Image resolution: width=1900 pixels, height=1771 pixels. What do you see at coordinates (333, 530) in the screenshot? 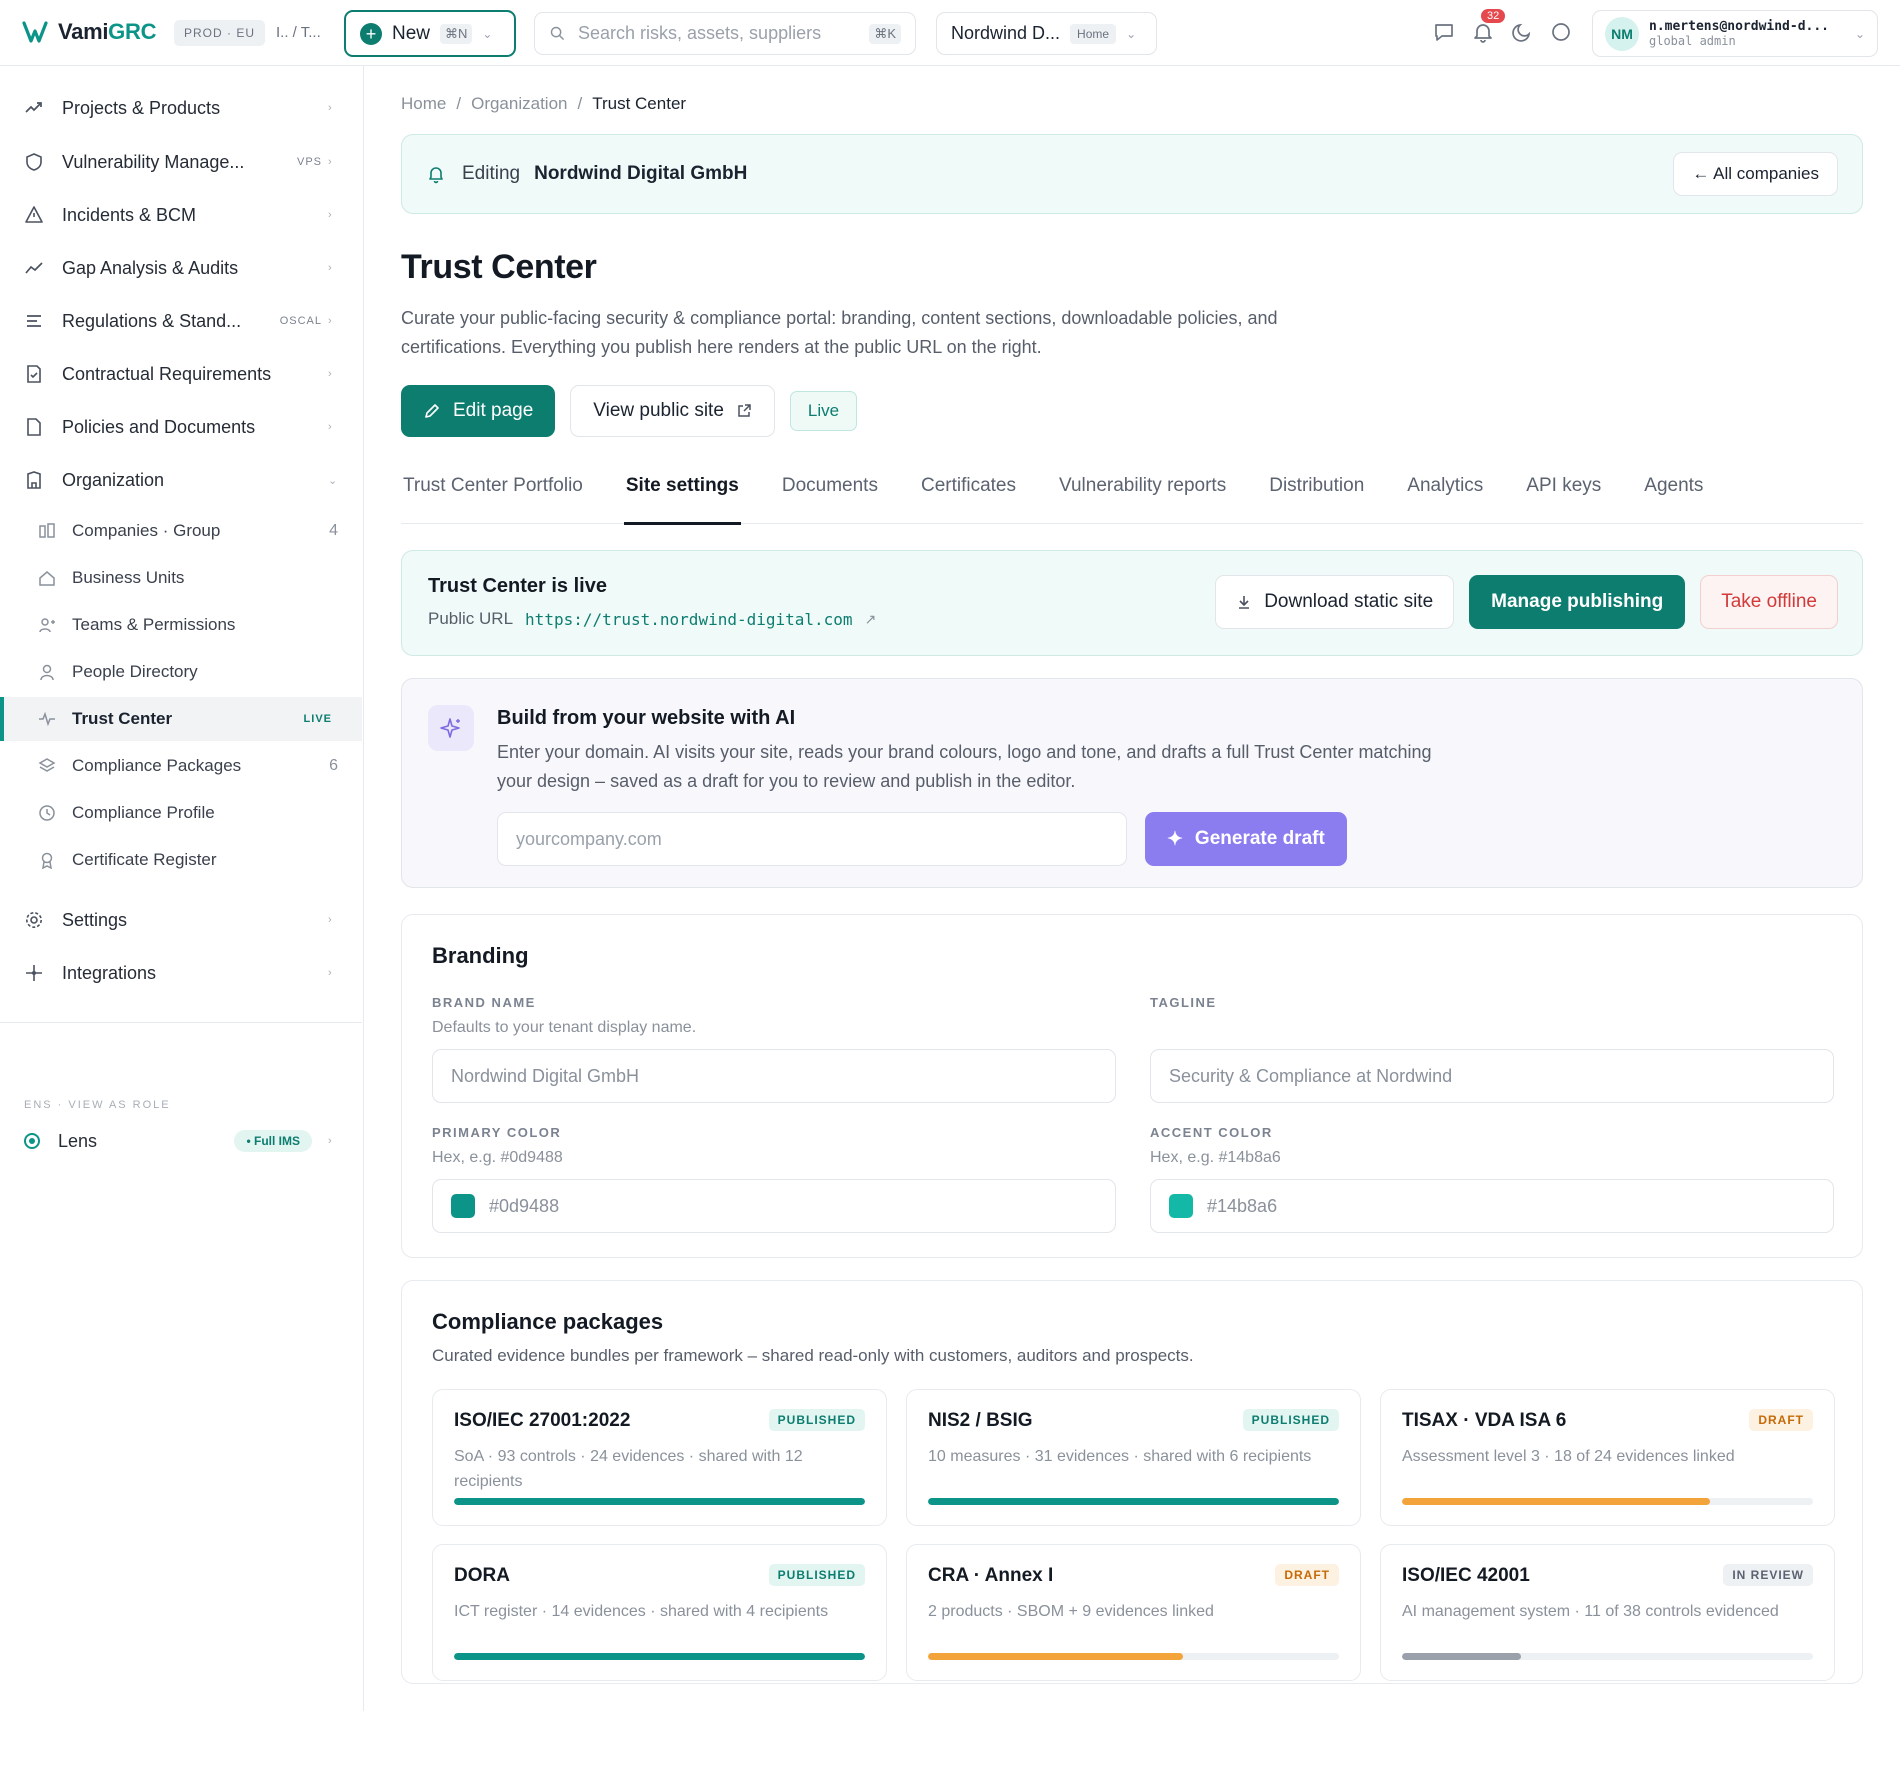
I see `item-count: 4` at bounding box center [333, 530].